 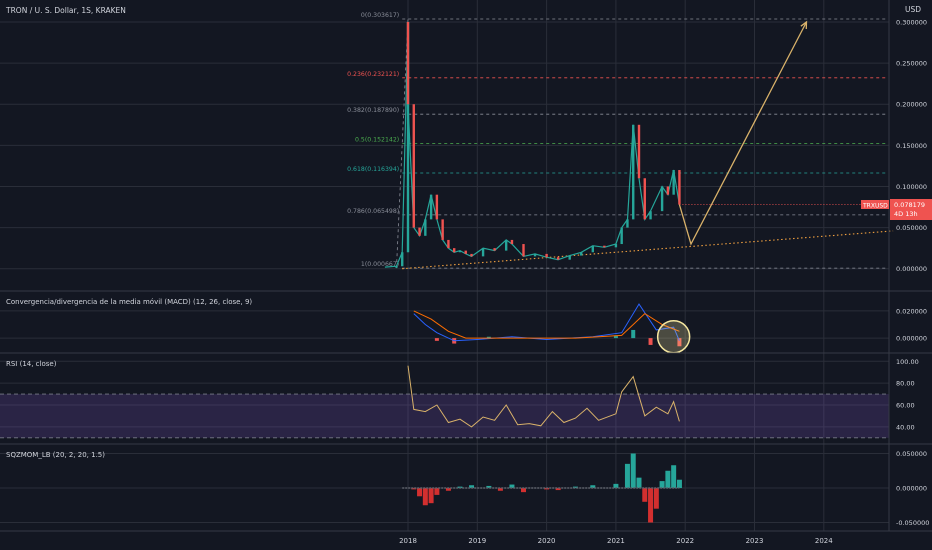 What do you see at coordinates (685, 541) in the screenshot?
I see `time-tick-label: 2022` at bounding box center [685, 541].